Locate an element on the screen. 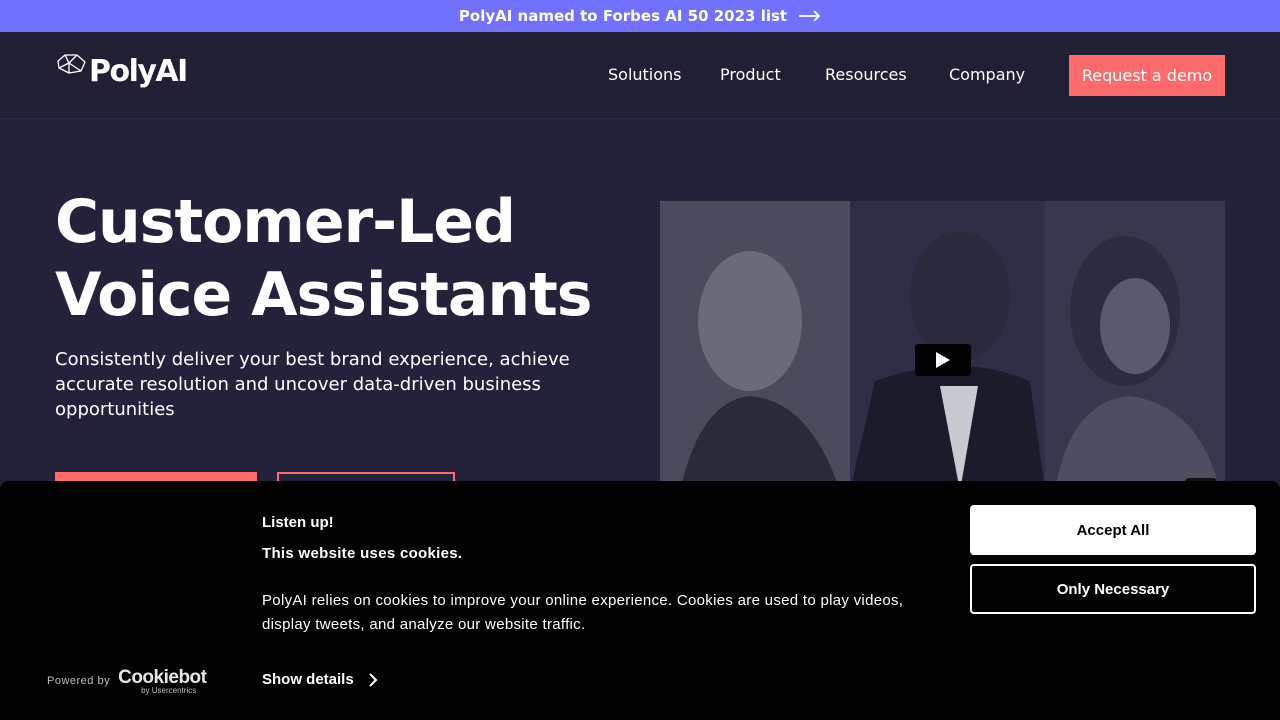 Image resolution: width=1280 pixels, height=720 pixels. announcement-text: PolyAI named to Forbes AI 50 2023 list is located at coordinates (623, 16).